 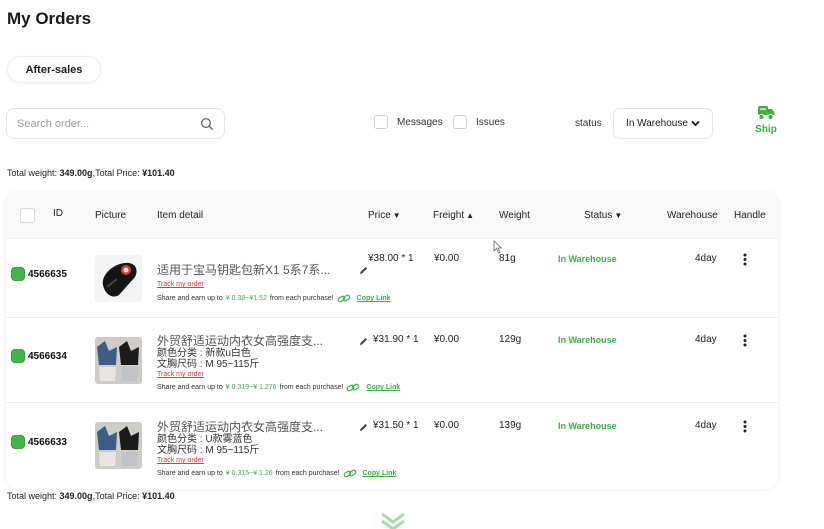 What do you see at coordinates (420, 122) in the screenshot?
I see `messages-label: Messages` at bounding box center [420, 122].